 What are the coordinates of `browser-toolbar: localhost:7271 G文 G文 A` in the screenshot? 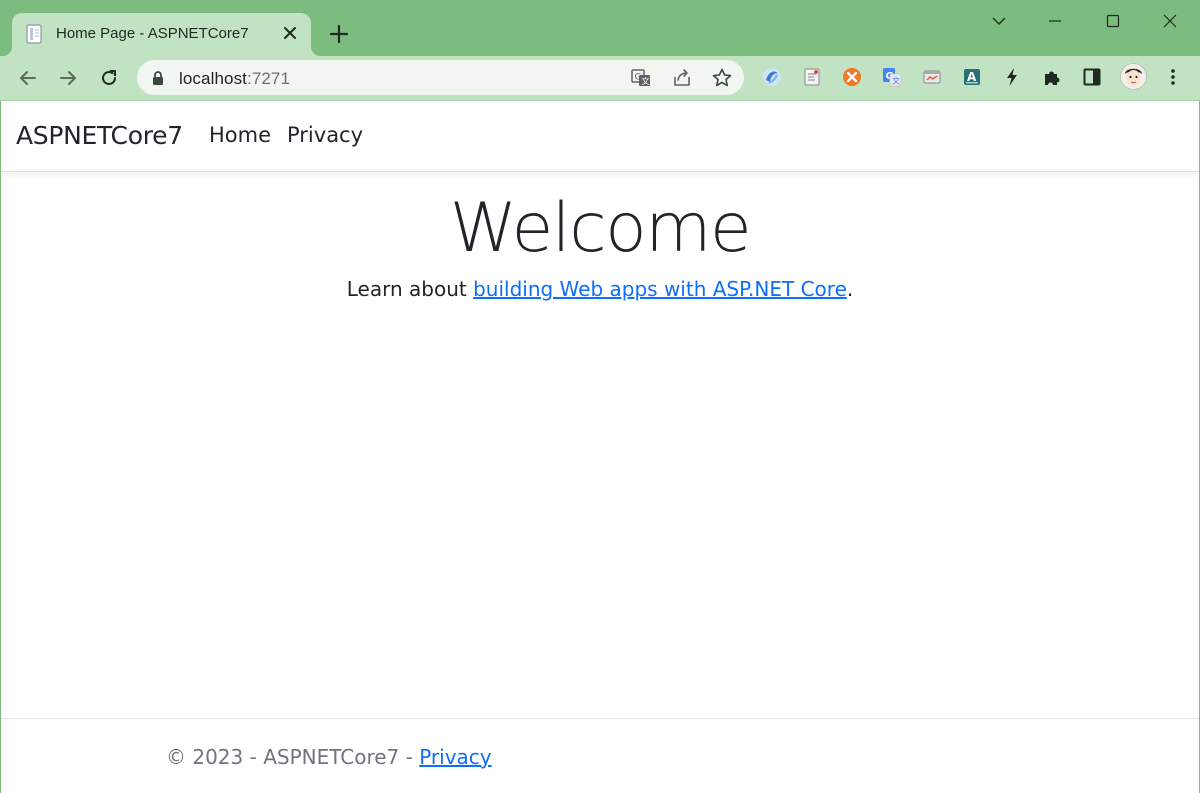 It's located at (600, 78).